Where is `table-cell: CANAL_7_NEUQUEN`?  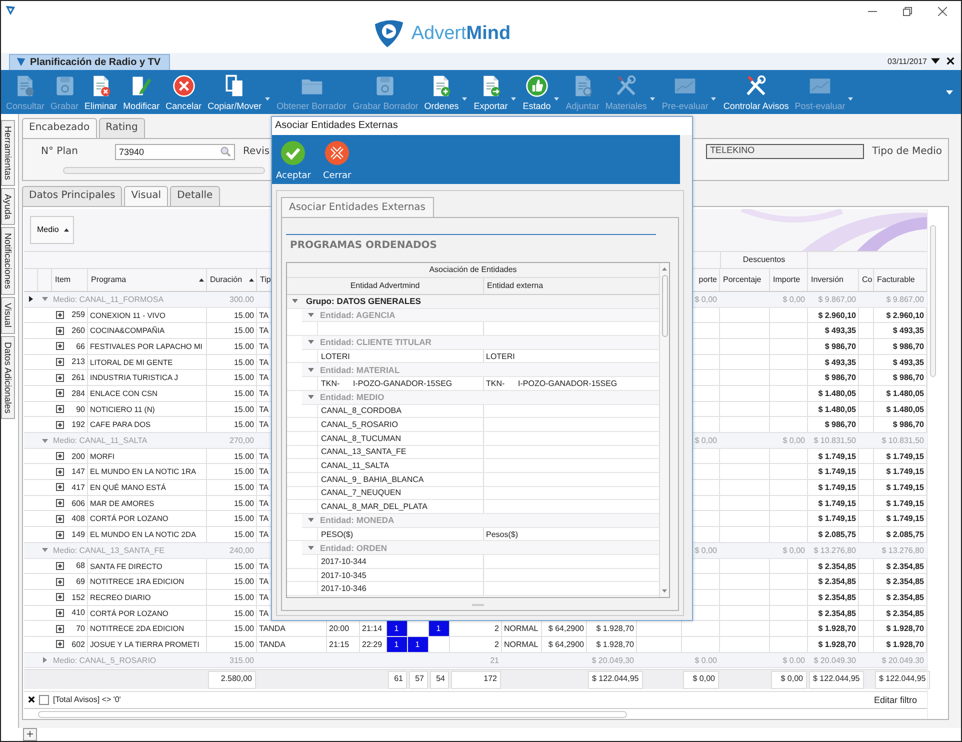 table-cell: CANAL_7_NEUQUEN is located at coordinates (361, 493).